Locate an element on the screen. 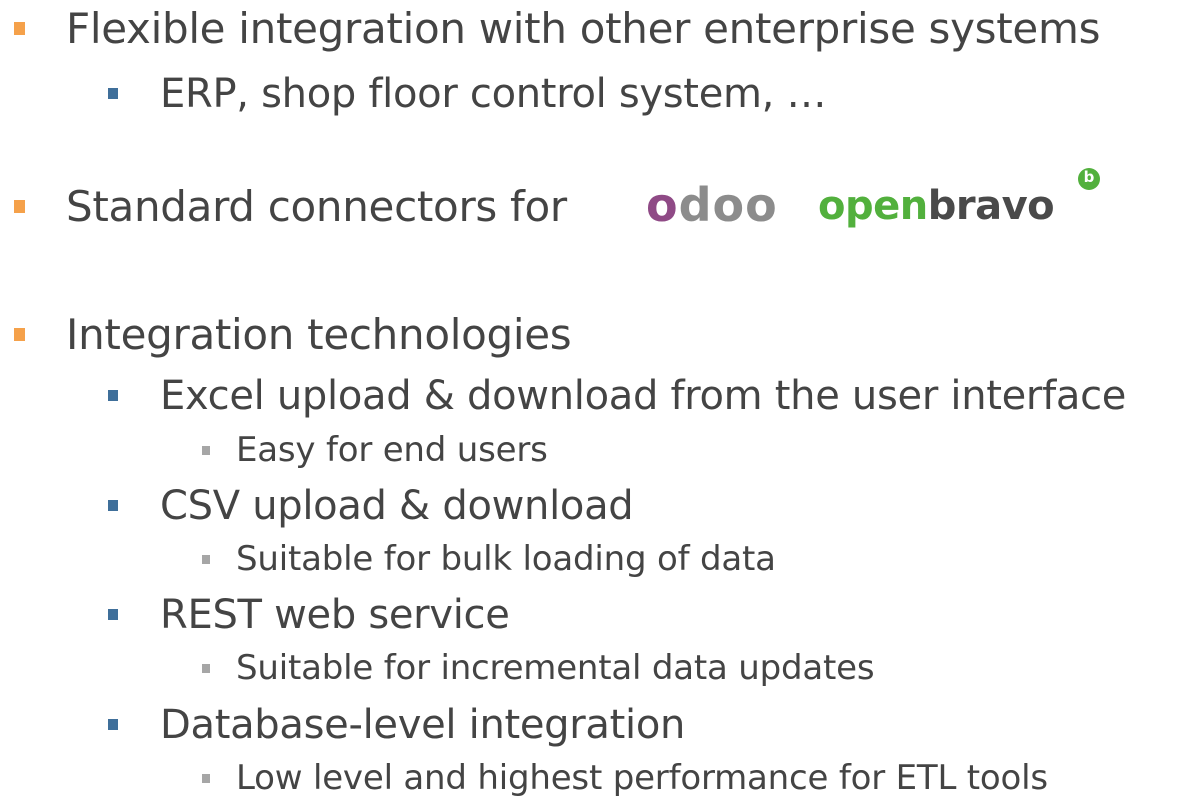 The height and width of the screenshot is (804, 1193). odoo-logo: odoo is located at coordinates (712, 205).